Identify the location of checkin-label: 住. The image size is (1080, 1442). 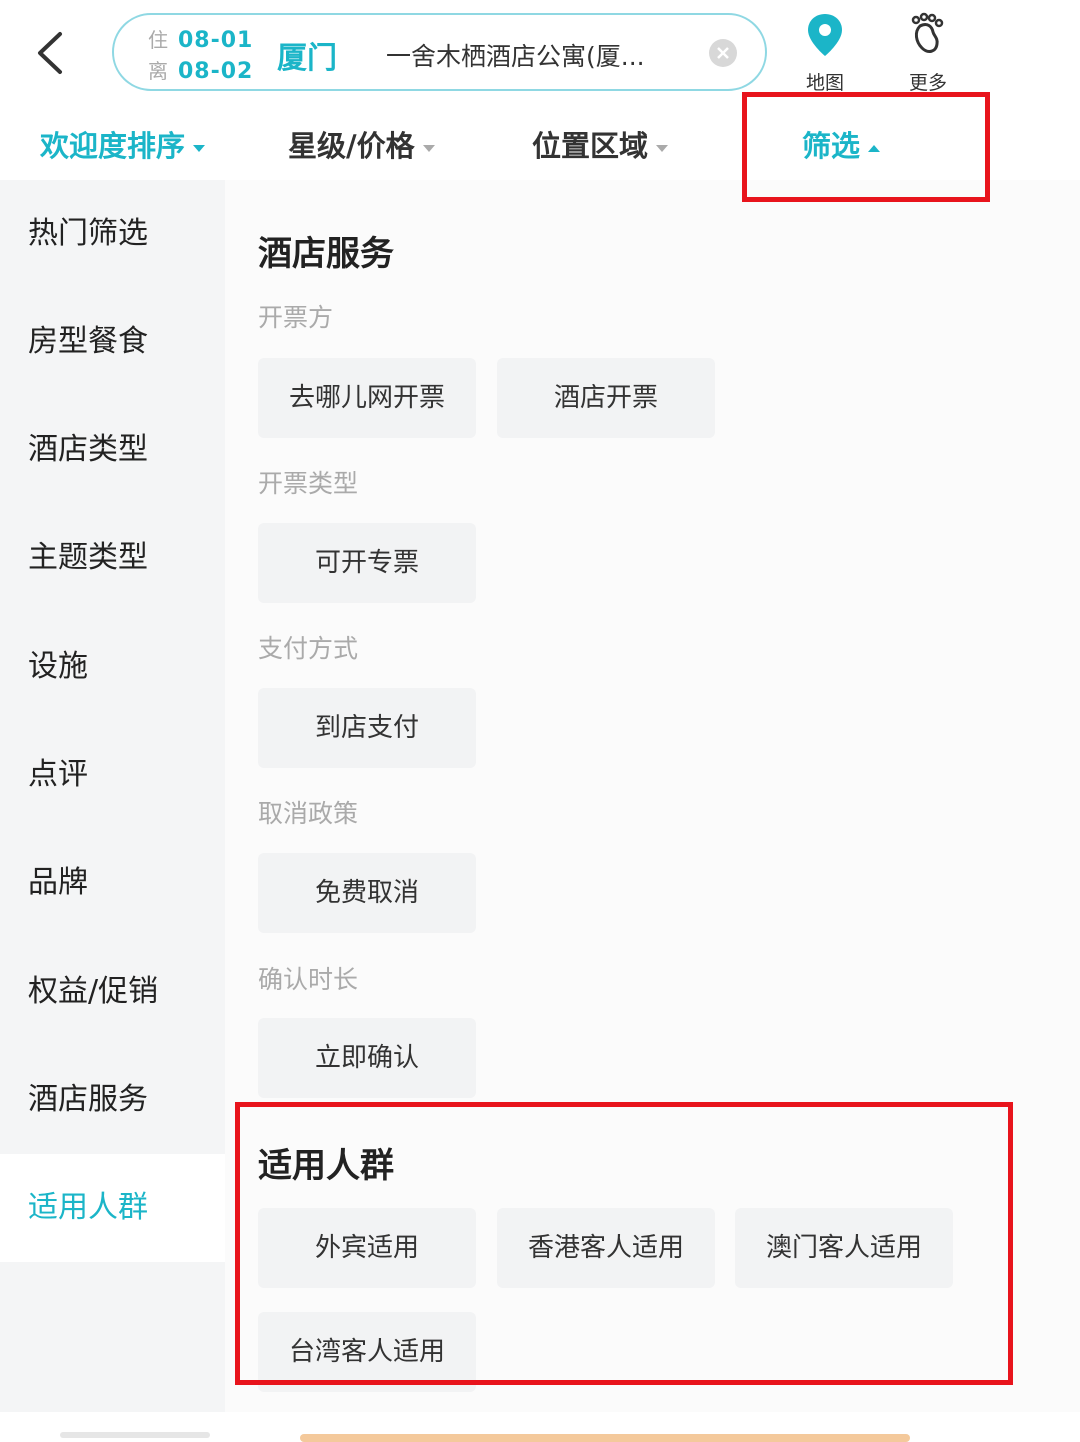
(158, 40).